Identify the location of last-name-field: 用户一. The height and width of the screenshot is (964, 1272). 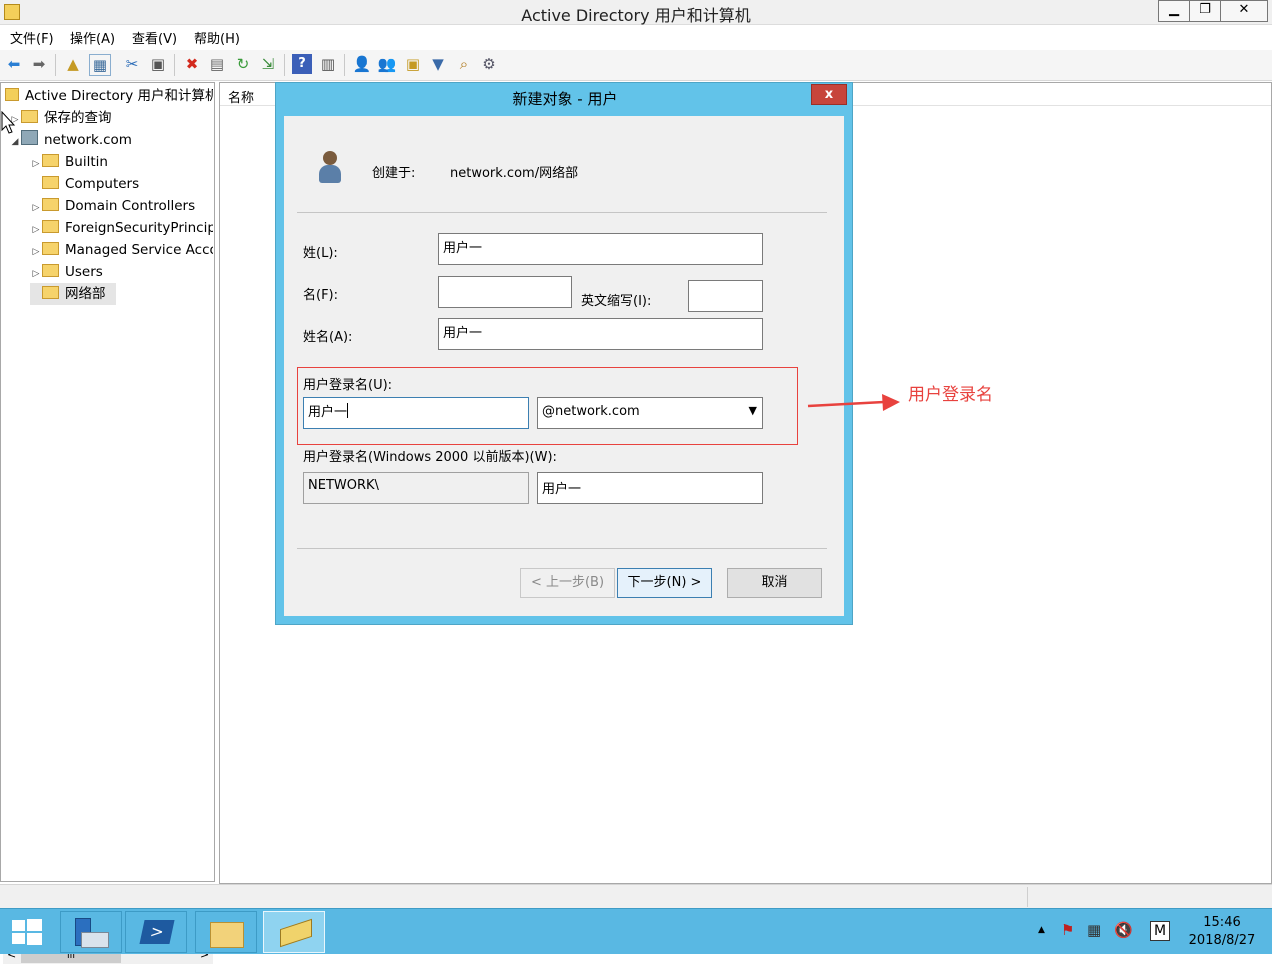
(600, 249).